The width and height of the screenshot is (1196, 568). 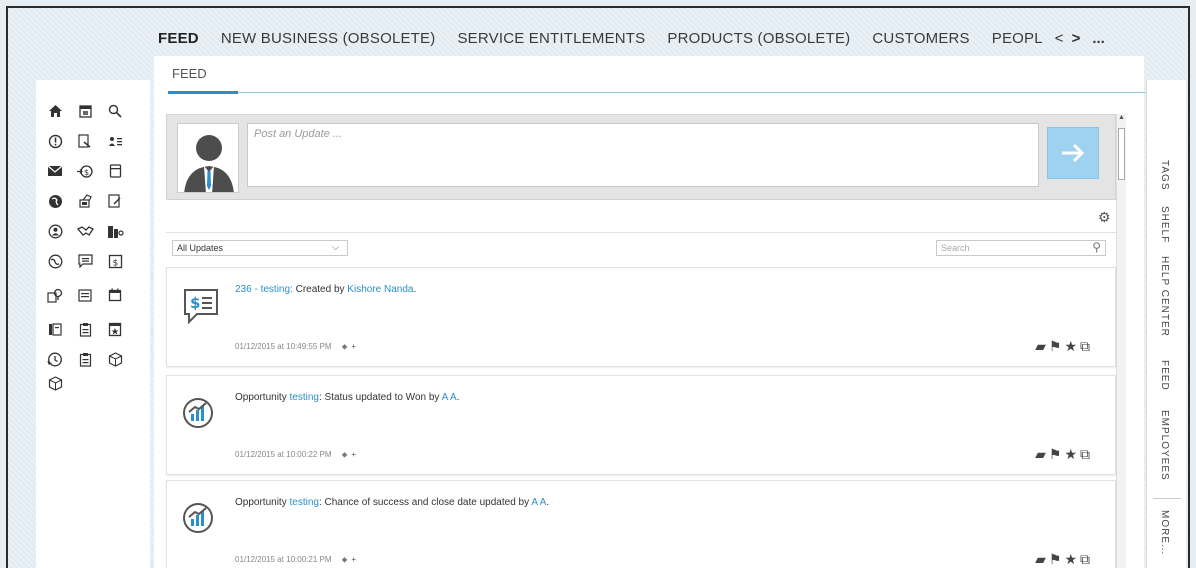 What do you see at coordinates (1068, 38) in the screenshot?
I see `tab-scroll-arrows: < >` at bounding box center [1068, 38].